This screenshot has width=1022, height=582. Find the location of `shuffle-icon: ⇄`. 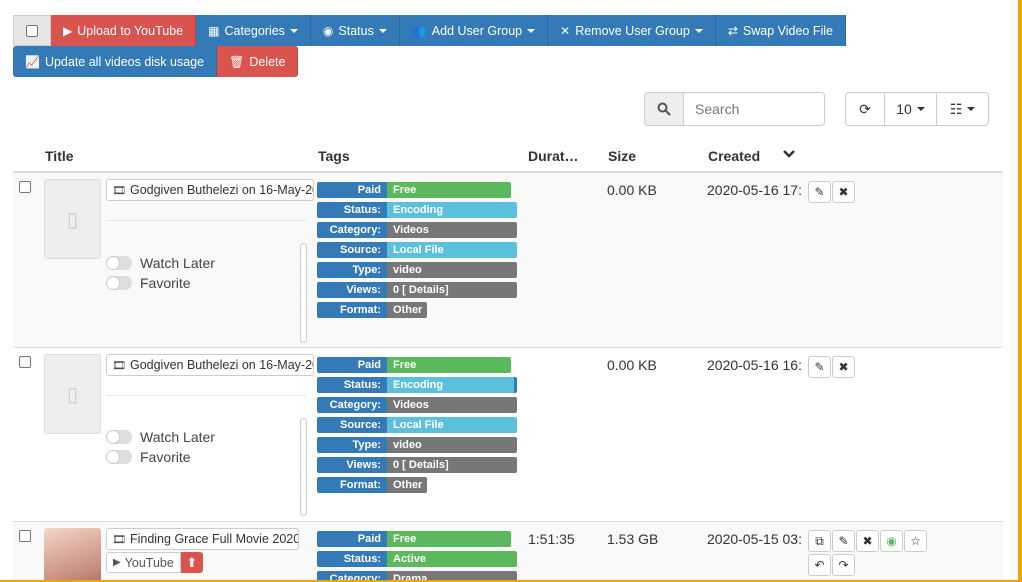

shuffle-icon: ⇄ is located at coordinates (732, 30).